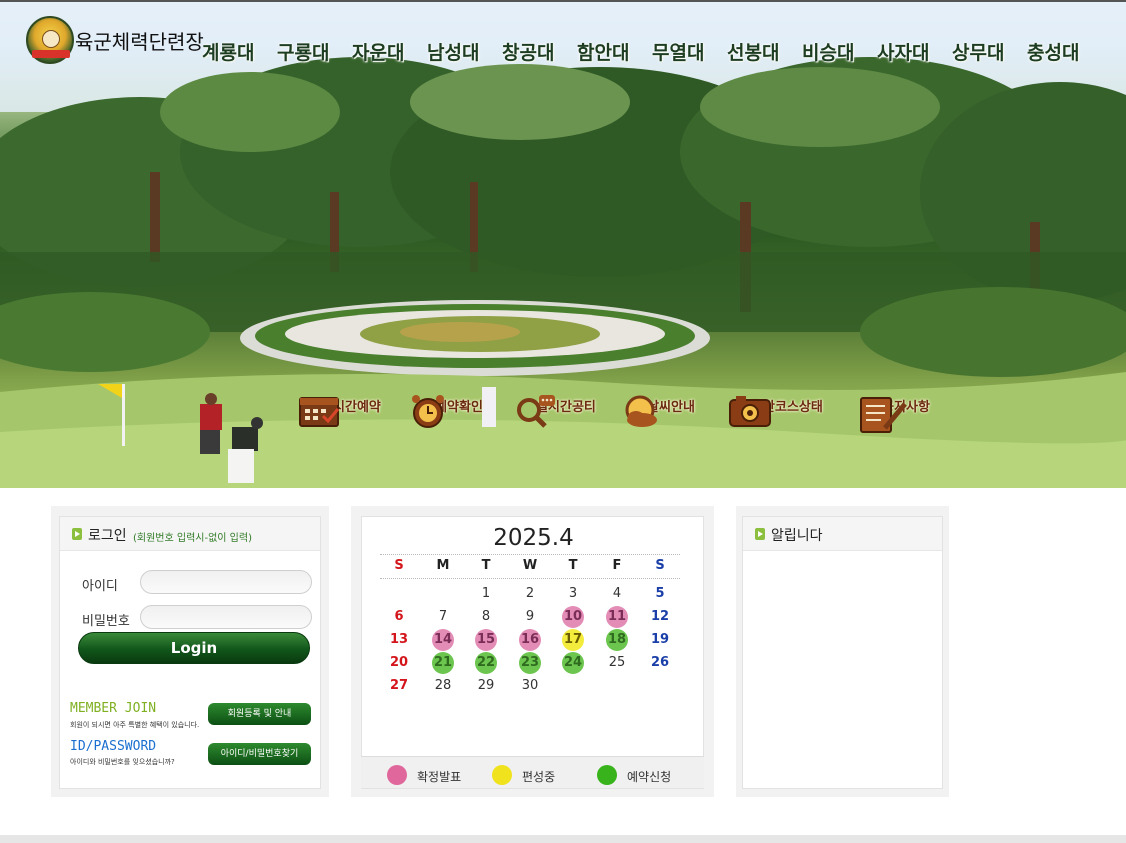 The width and height of the screenshot is (1126, 843). I want to click on nav-item: 선봉대, so click(753, 51).